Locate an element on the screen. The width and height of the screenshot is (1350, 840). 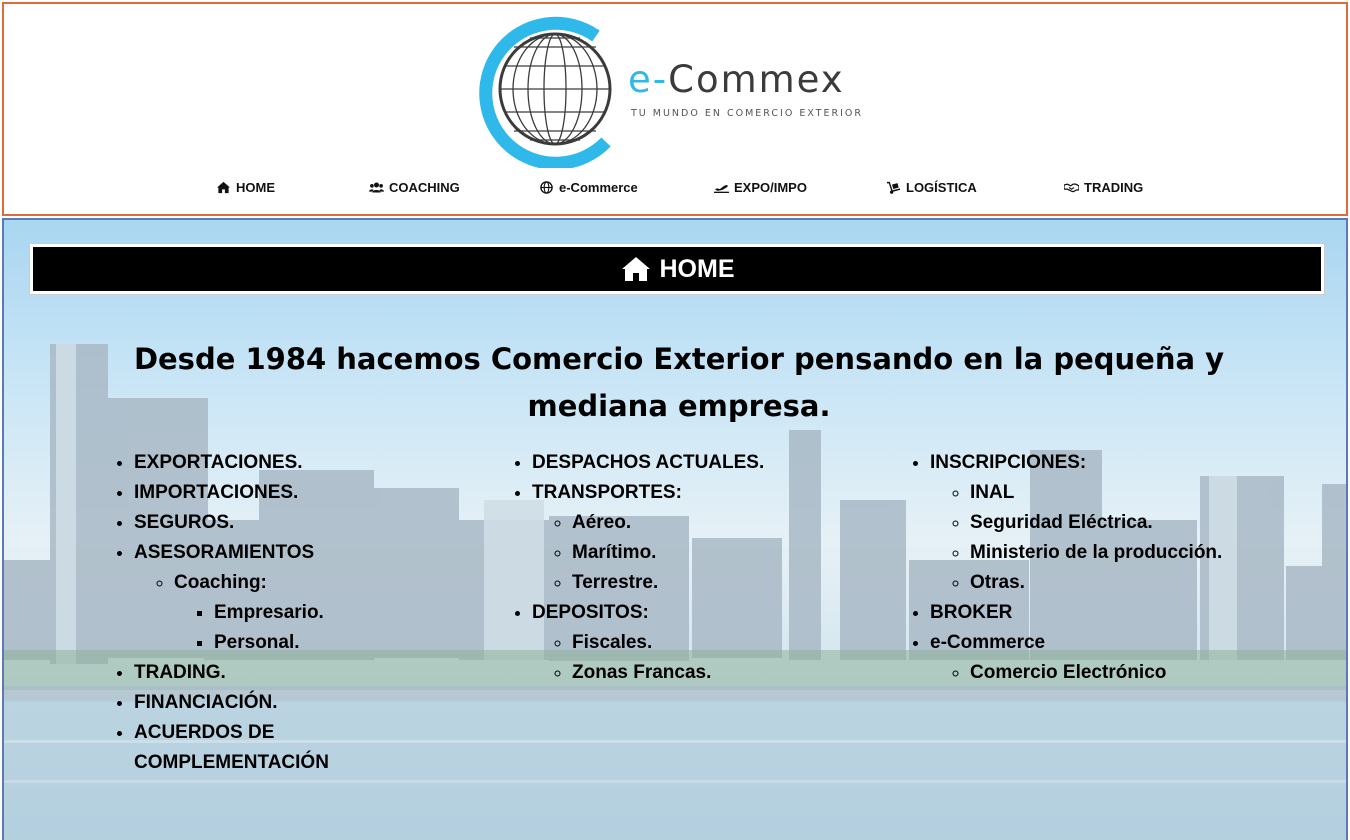
dolly-icon is located at coordinates (893, 187).